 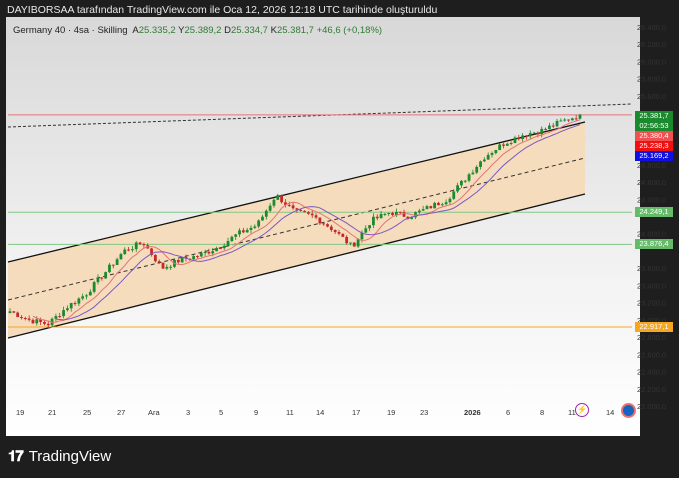 What do you see at coordinates (508, 412) in the screenshot?
I see `time-tick: 6` at bounding box center [508, 412].